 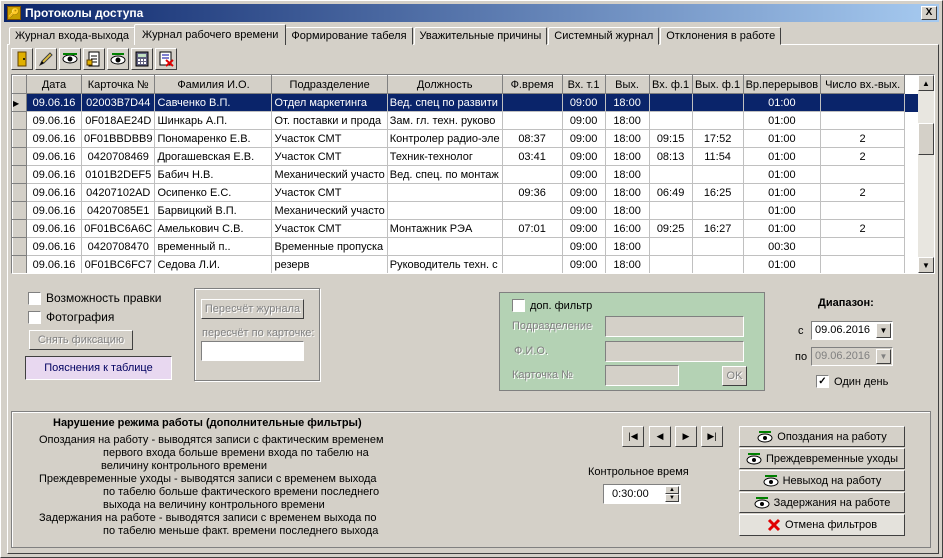 I want to click on col-header: Должность, so click(x=444, y=84).